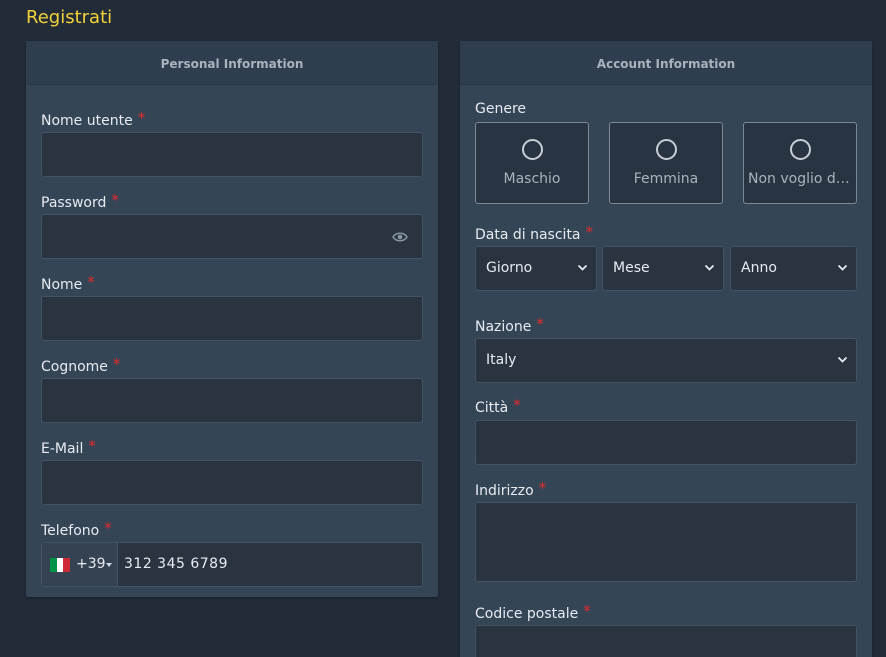 Image resolution: width=886 pixels, height=657 pixels. What do you see at coordinates (62, 285) in the screenshot?
I see `name-label-text: Nome` at bounding box center [62, 285].